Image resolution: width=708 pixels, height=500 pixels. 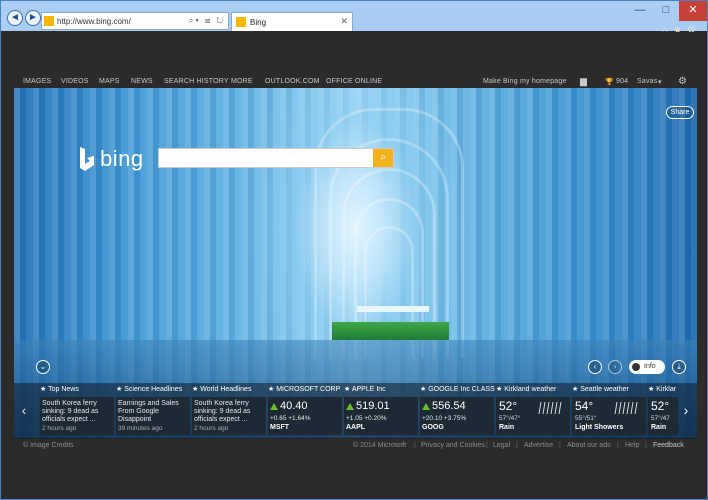 I want to click on search-box: ⌕, so click(x=276, y=158).